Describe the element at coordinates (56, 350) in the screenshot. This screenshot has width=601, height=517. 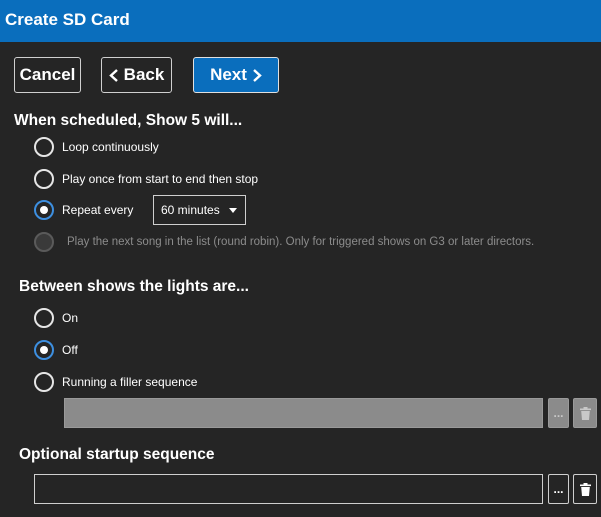
I see `radio-lights-off: Off` at that location.